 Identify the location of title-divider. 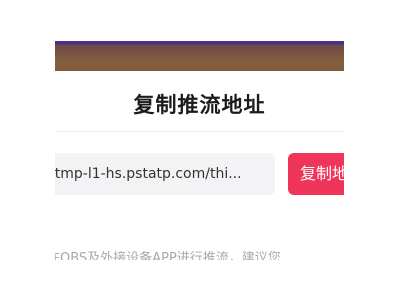
(199, 131).